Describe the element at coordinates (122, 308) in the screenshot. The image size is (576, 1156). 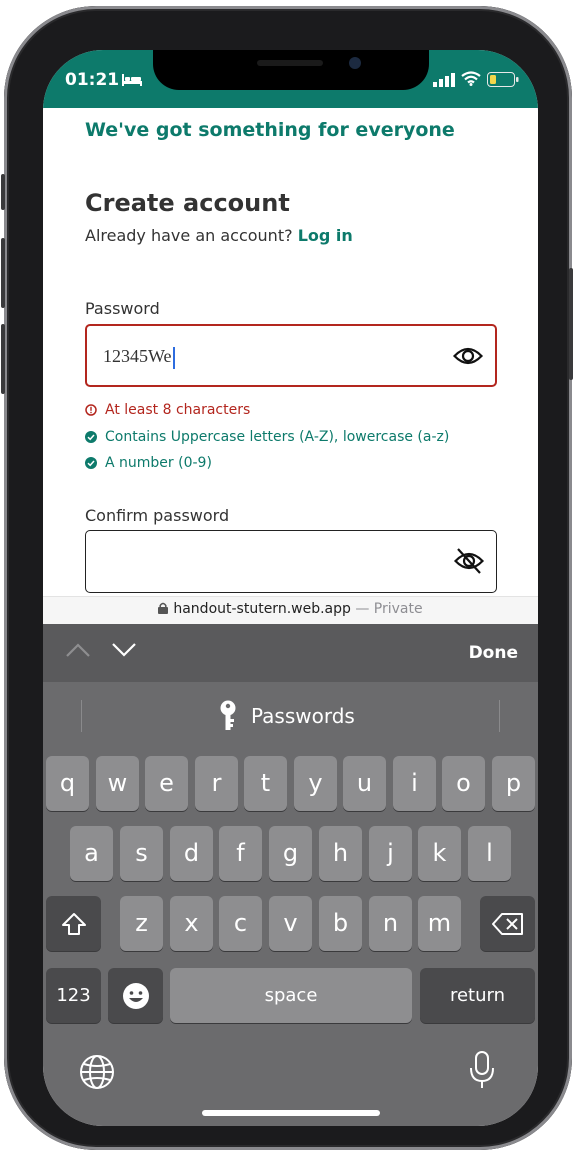
I see `password-label: Password` at that location.